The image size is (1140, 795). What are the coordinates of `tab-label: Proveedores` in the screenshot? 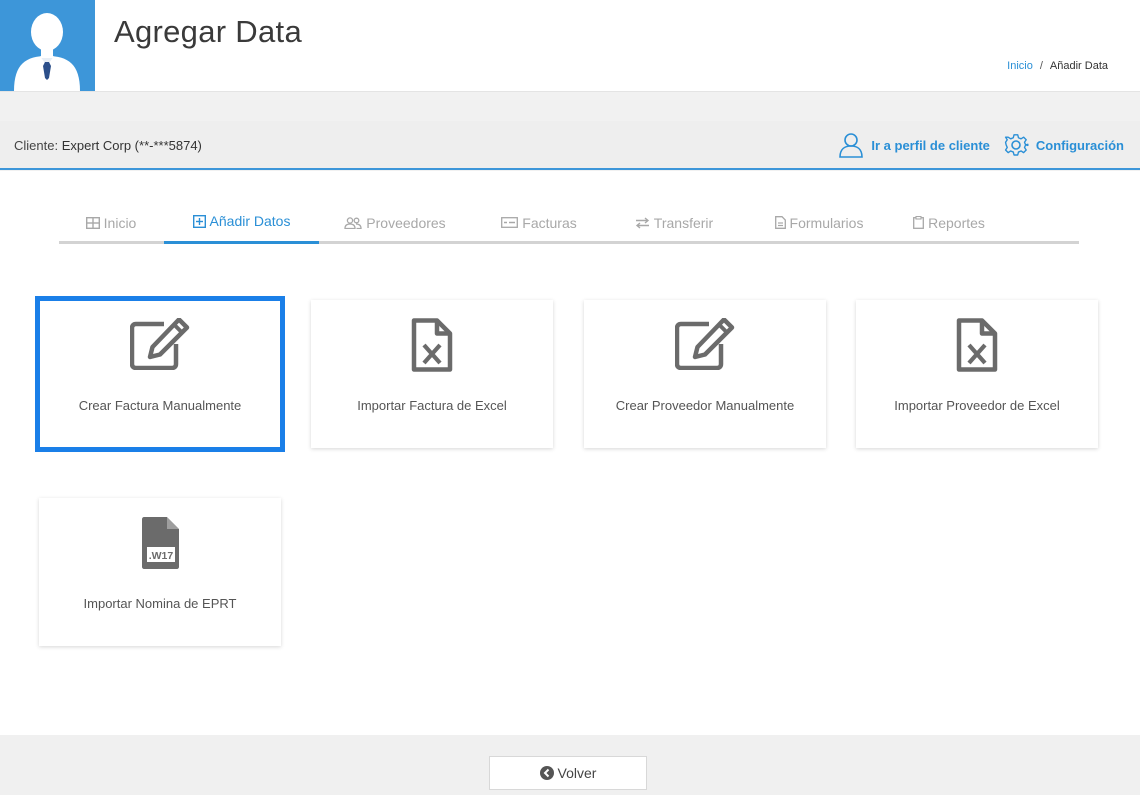 It's located at (406, 222).